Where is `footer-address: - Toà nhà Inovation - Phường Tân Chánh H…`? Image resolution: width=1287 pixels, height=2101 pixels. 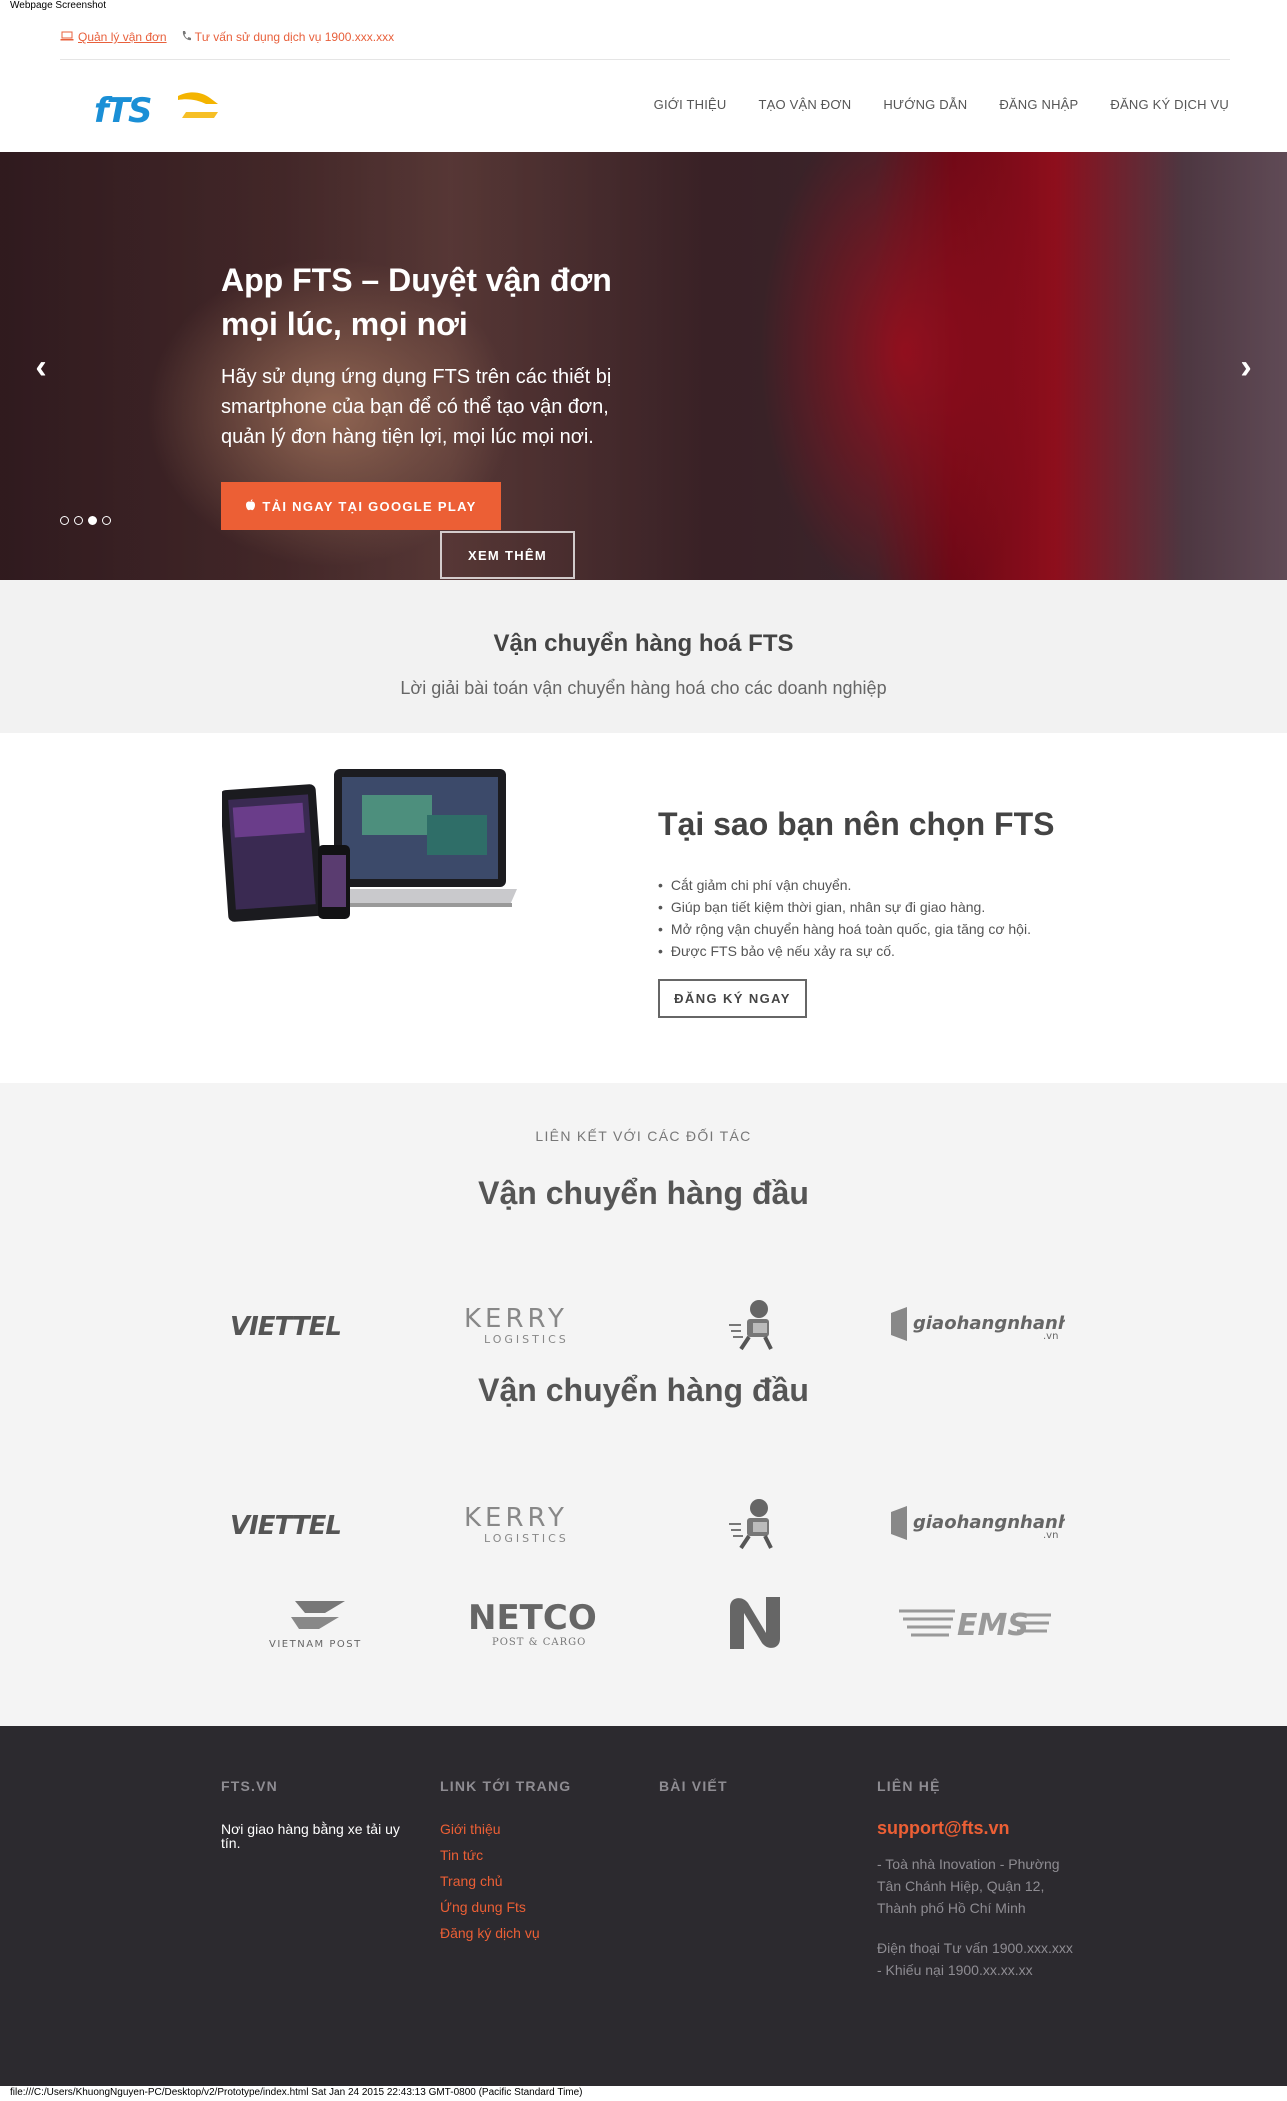 footer-address: - Toà nhà Inovation - Phường Tân Chánh H… is located at coordinates (968, 1886).